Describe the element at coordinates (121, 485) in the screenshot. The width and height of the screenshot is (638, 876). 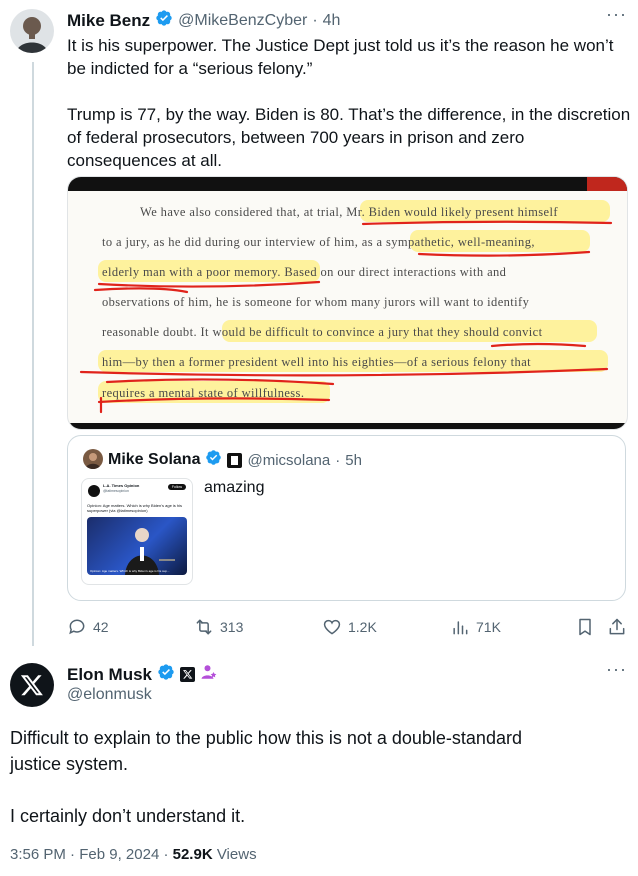
I see `thumb-source: L.A. Times Opinion` at that location.